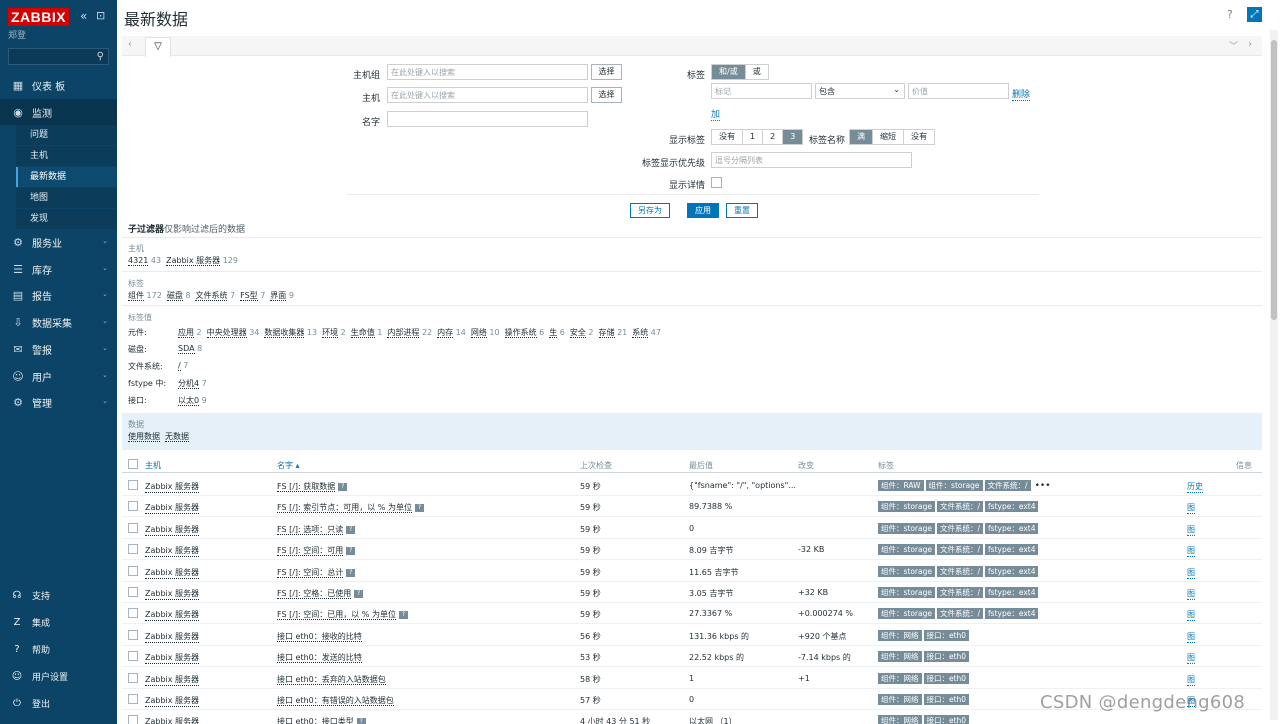 This screenshot has height=724, width=1280. What do you see at coordinates (319, 636) in the screenshot?
I see `row-name-link: 接口 eth0：接收的比特` at bounding box center [319, 636].